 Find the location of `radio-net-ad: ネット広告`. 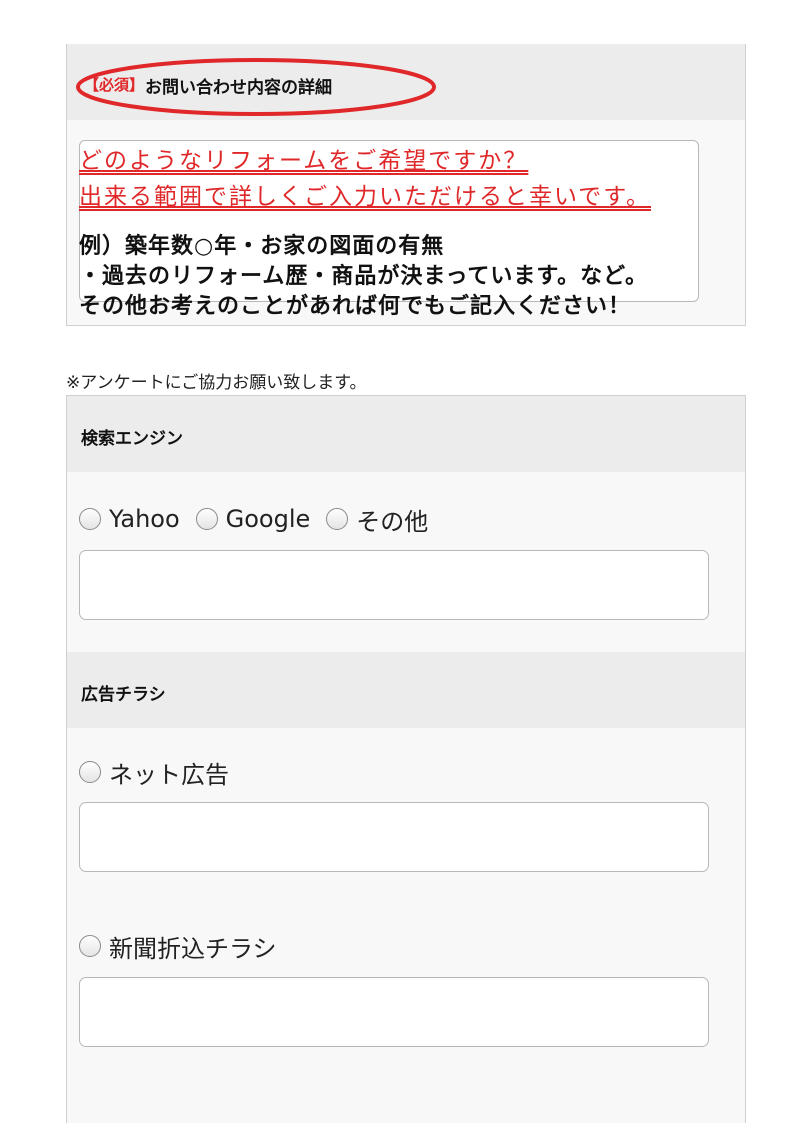

radio-net-ad: ネット広告 is located at coordinates (154, 772).